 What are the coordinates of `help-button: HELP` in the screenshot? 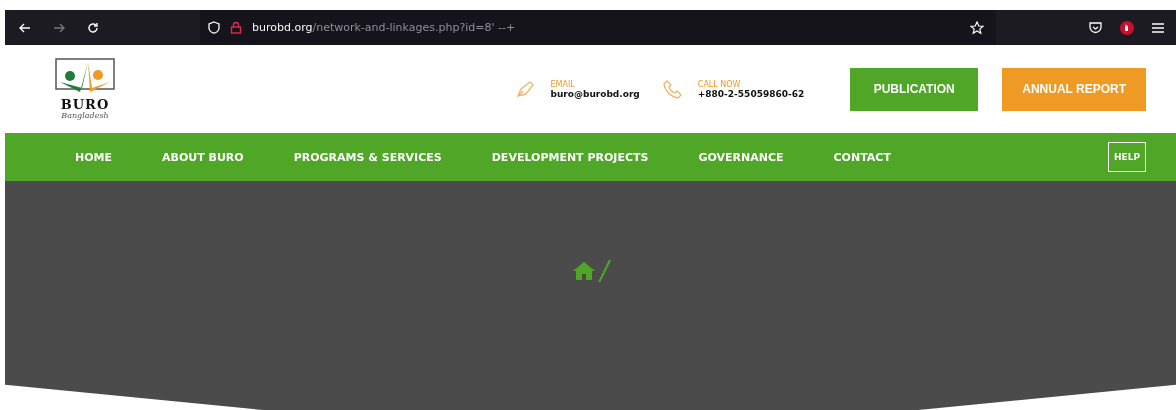 It's located at (1127, 157).